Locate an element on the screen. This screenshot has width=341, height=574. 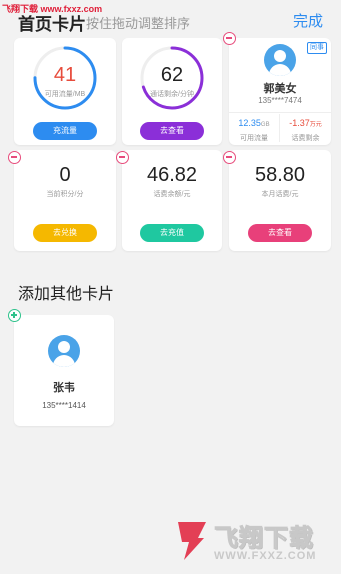
balance-unit: 话费余额/元 is located at coordinates (172, 194).